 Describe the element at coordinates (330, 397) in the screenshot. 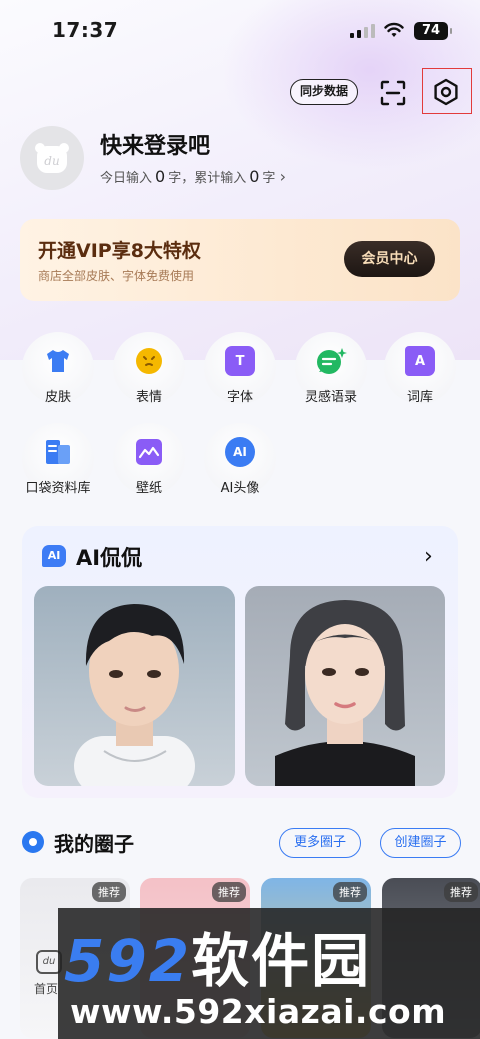

I see `grid-label: 灵感语录` at that location.